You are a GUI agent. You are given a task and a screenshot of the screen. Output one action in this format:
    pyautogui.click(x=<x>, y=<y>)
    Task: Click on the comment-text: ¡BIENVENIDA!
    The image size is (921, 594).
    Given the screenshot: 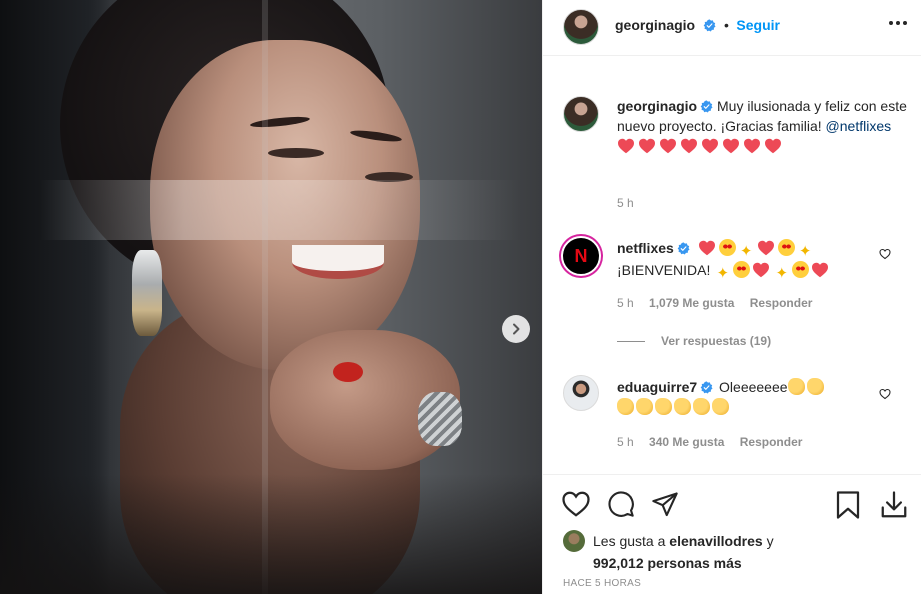 What is the action you would take?
    pyautogui.click(x=664, y=270)
    